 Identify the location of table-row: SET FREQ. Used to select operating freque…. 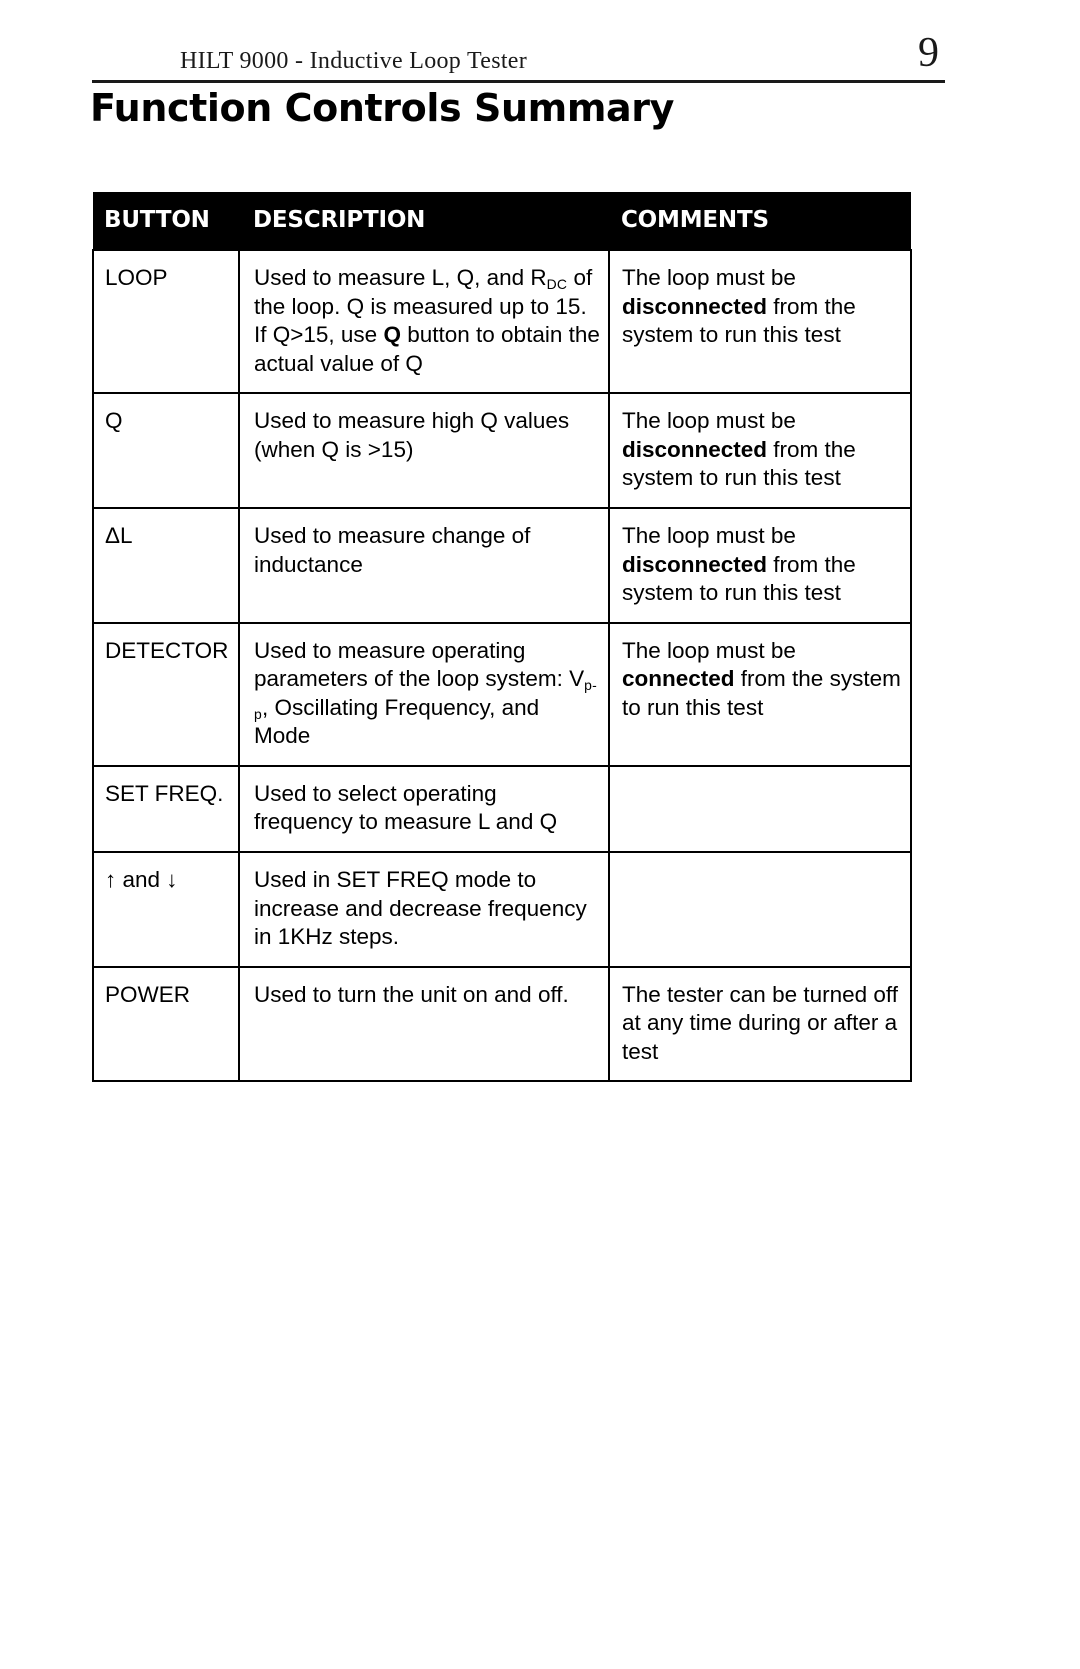
(502, 809).